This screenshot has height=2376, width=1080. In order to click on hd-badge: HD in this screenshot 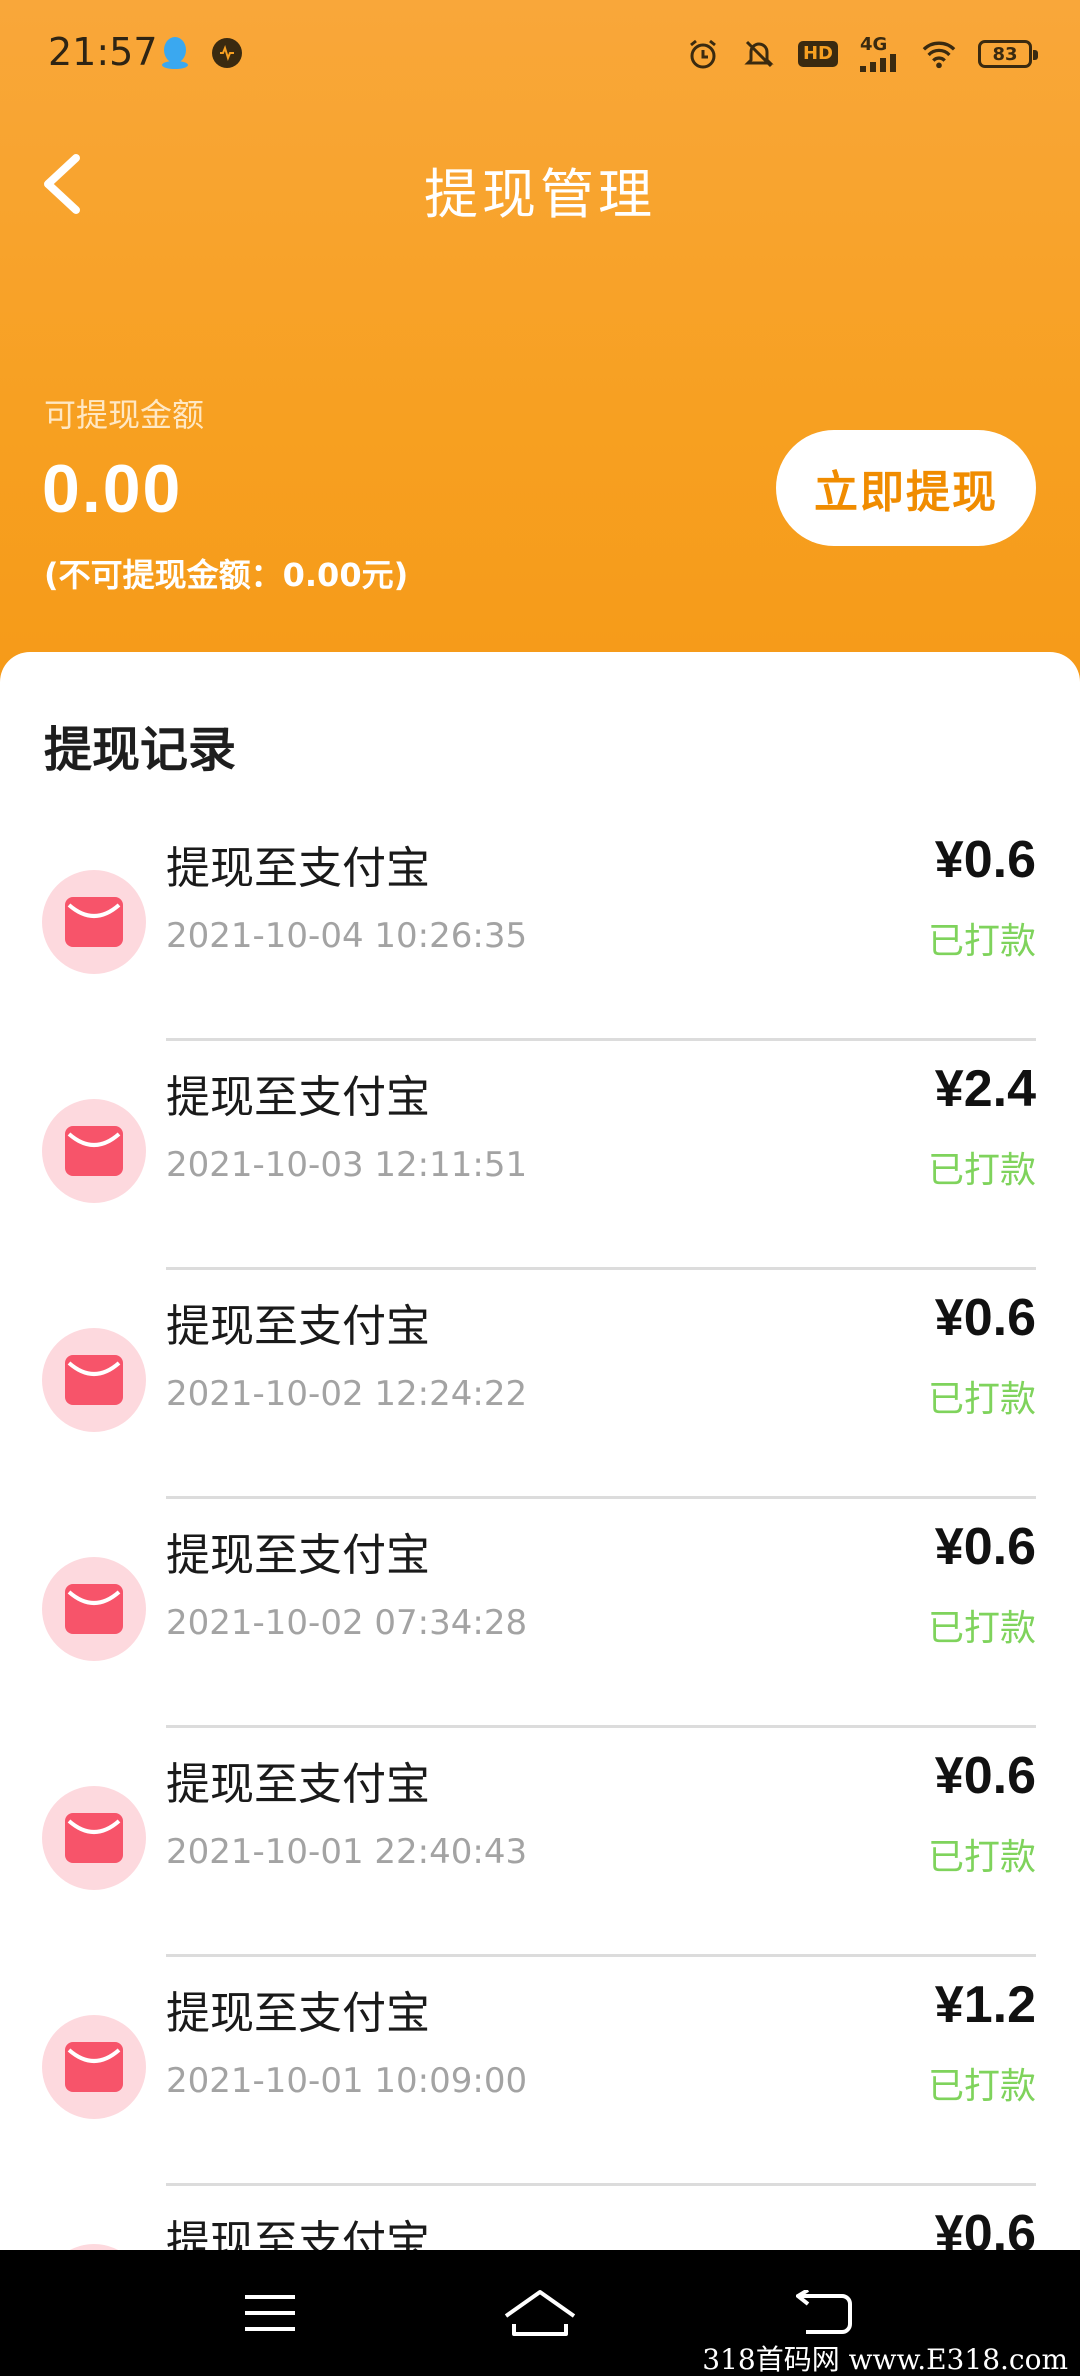, I will do `click(817, 54)`.